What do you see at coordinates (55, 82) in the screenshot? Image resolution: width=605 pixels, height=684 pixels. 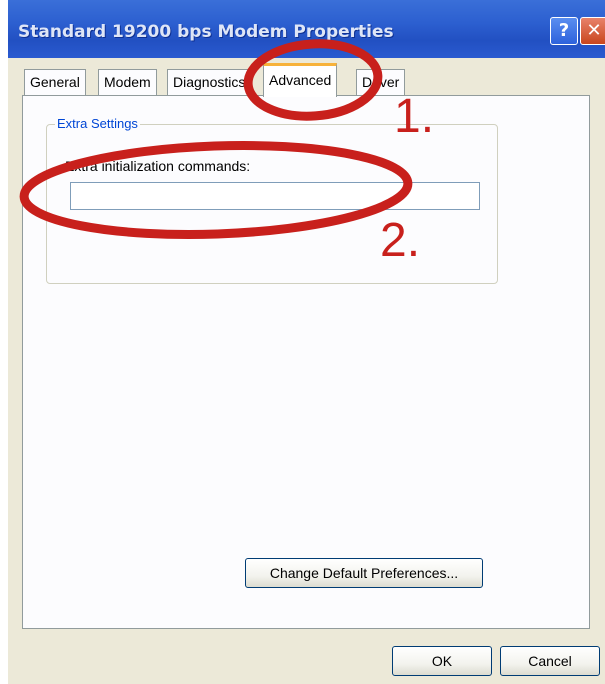 I see `tab-general: General` at bounding box center [55, 82].